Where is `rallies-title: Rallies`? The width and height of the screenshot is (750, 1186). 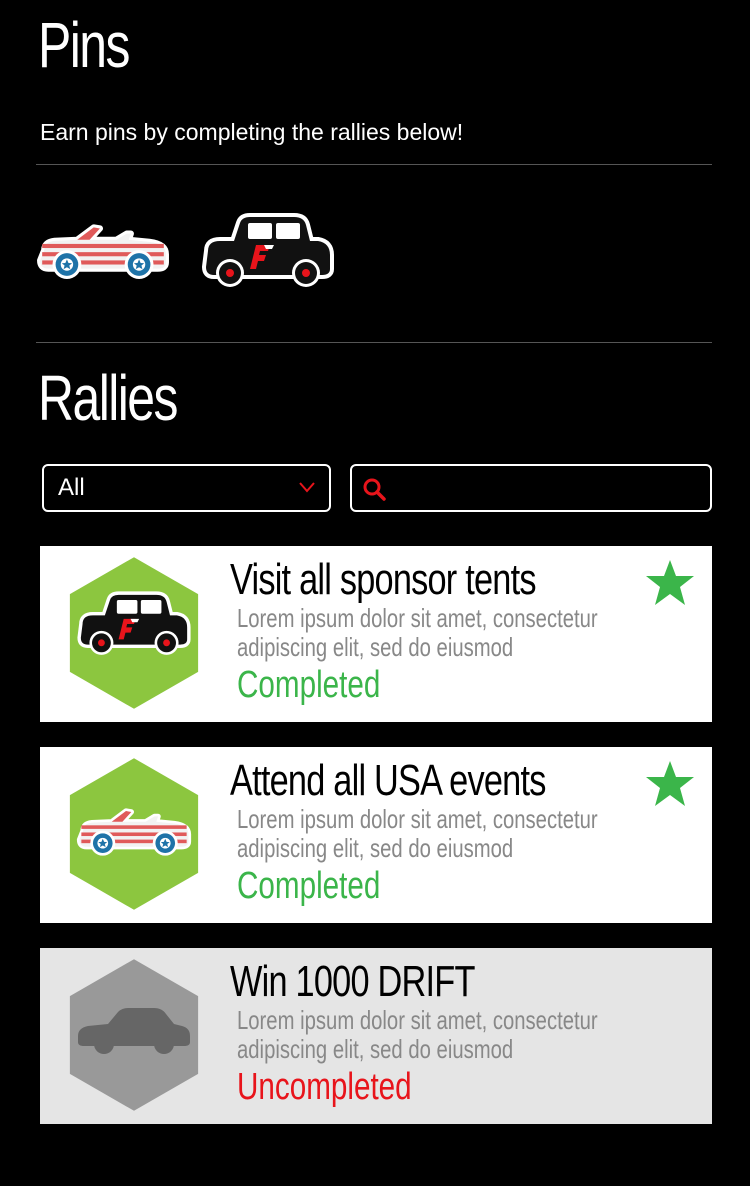
rallies-title: Rallies is located at coordinates (108, 398).